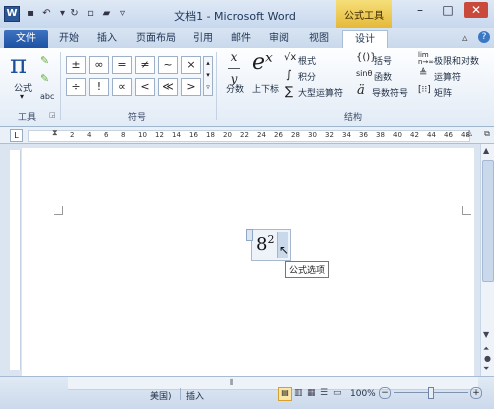  Describe the element at coordinates (298, 393) in the screenshot. I see `full-screen-reading-icon: ▥` at that location.